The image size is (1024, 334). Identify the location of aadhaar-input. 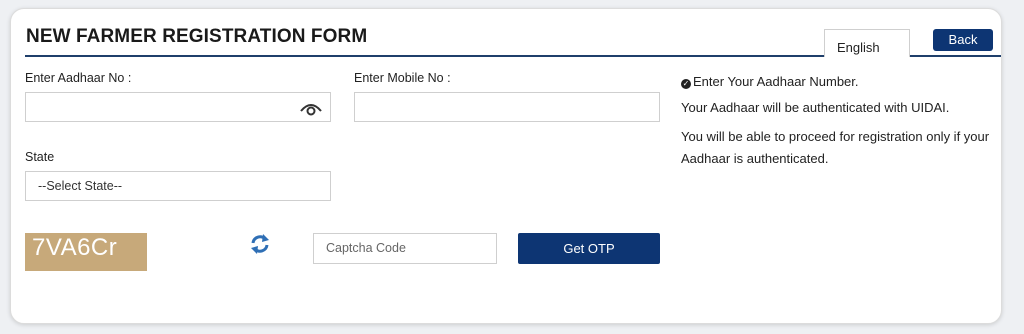
(178, 107).